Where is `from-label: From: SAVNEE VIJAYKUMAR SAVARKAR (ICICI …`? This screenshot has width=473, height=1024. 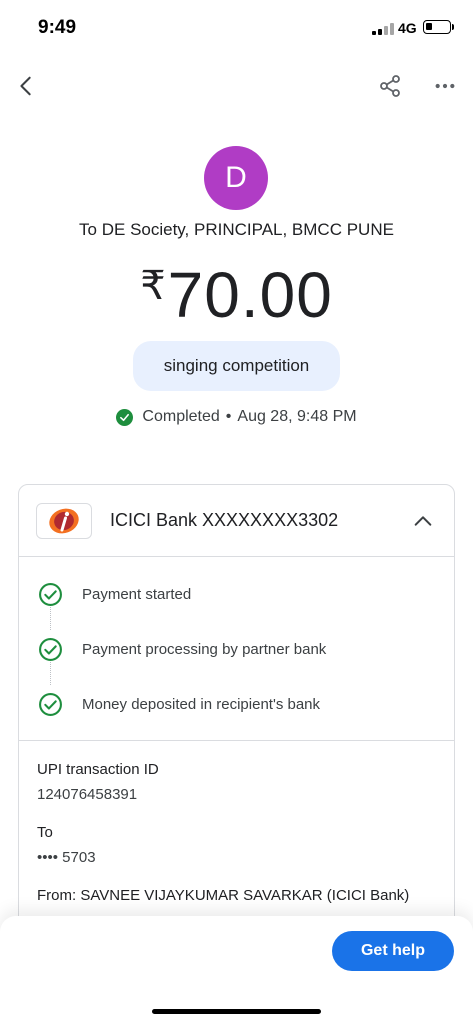 from-label: From: SAVNEE VIJAYKUMAR SAVARKAR (ICICI … is located at coordinates (223, 895).